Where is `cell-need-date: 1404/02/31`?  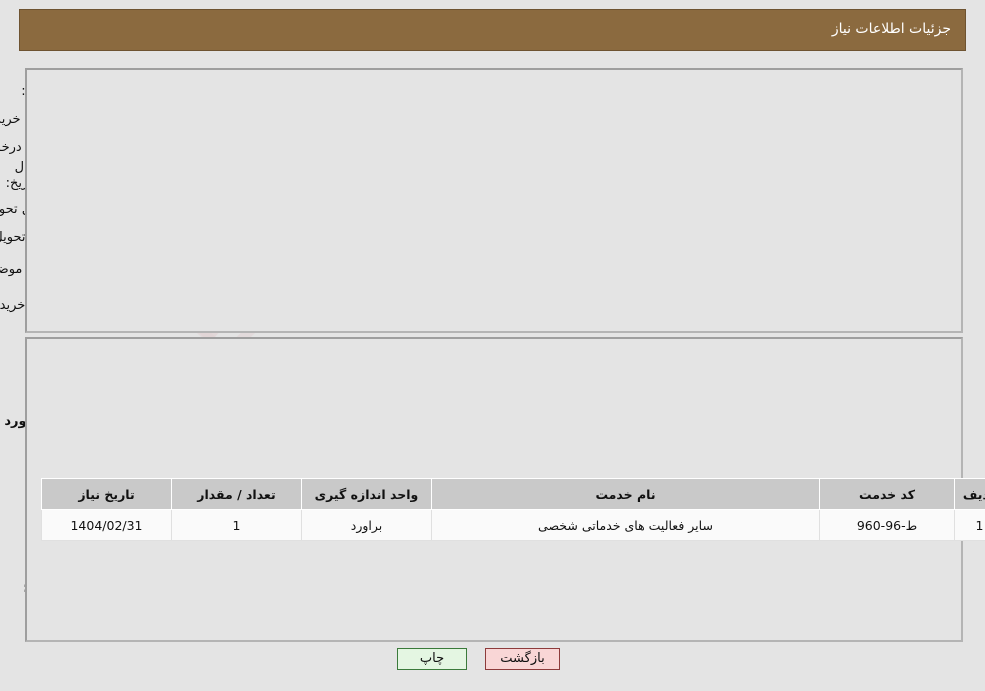
cell-need-date: 1404/02/31 is located at coordinates (106, 525).